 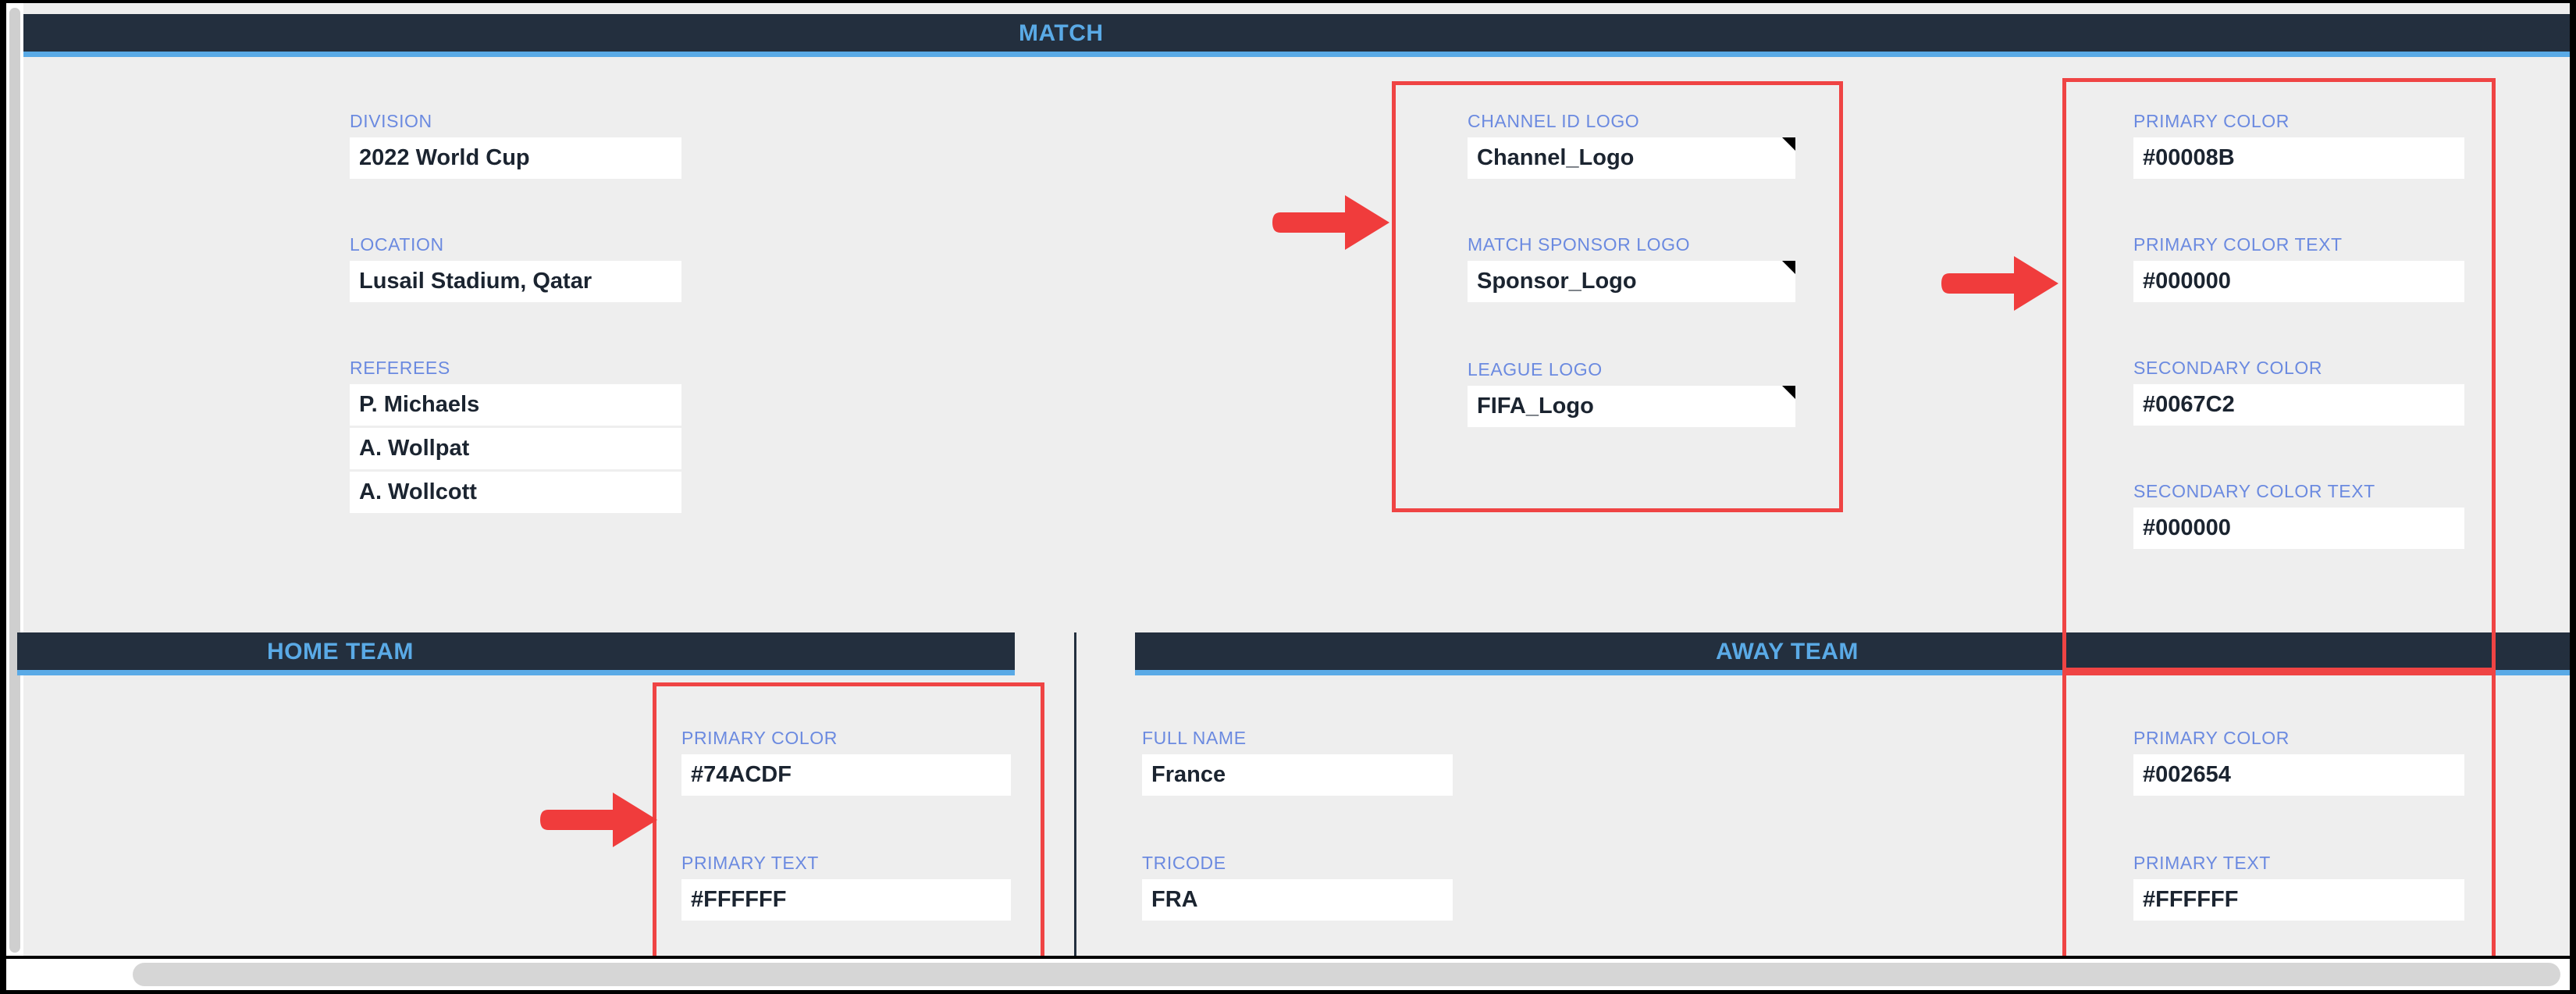 I want to click on field-home-primary-text-input: #FFFFFF, so click(x=846, y=900).